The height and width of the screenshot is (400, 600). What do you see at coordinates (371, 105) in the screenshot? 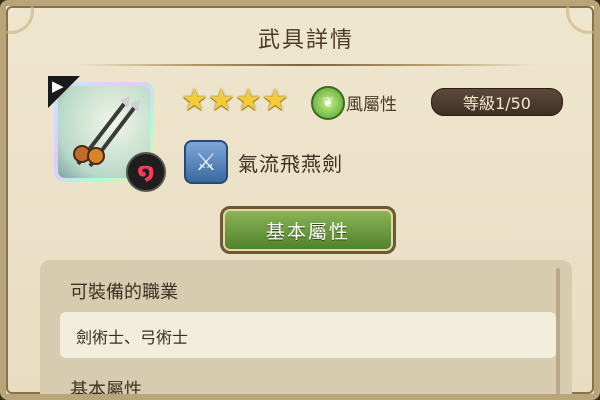
I see `attribute-label: 風屬性` at bounding box center [371, 105].